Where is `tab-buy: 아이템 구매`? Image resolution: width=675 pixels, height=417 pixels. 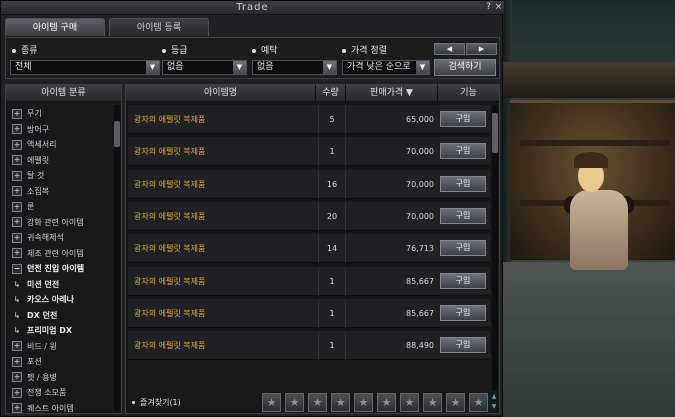 tab-buy: 아이템 구매 is located at coordinates (55, 27).